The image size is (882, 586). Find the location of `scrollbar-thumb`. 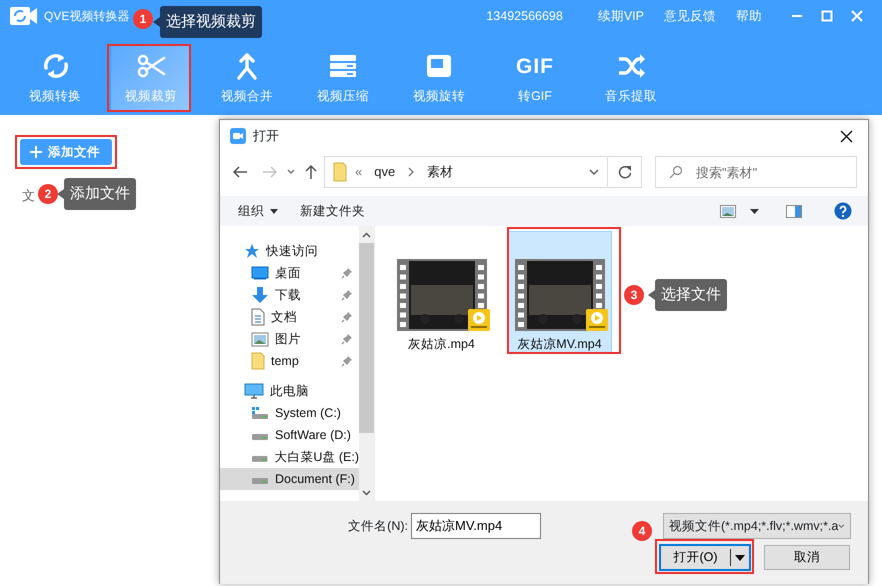

scrollbar-thumb is located at coordinates (366, 338).